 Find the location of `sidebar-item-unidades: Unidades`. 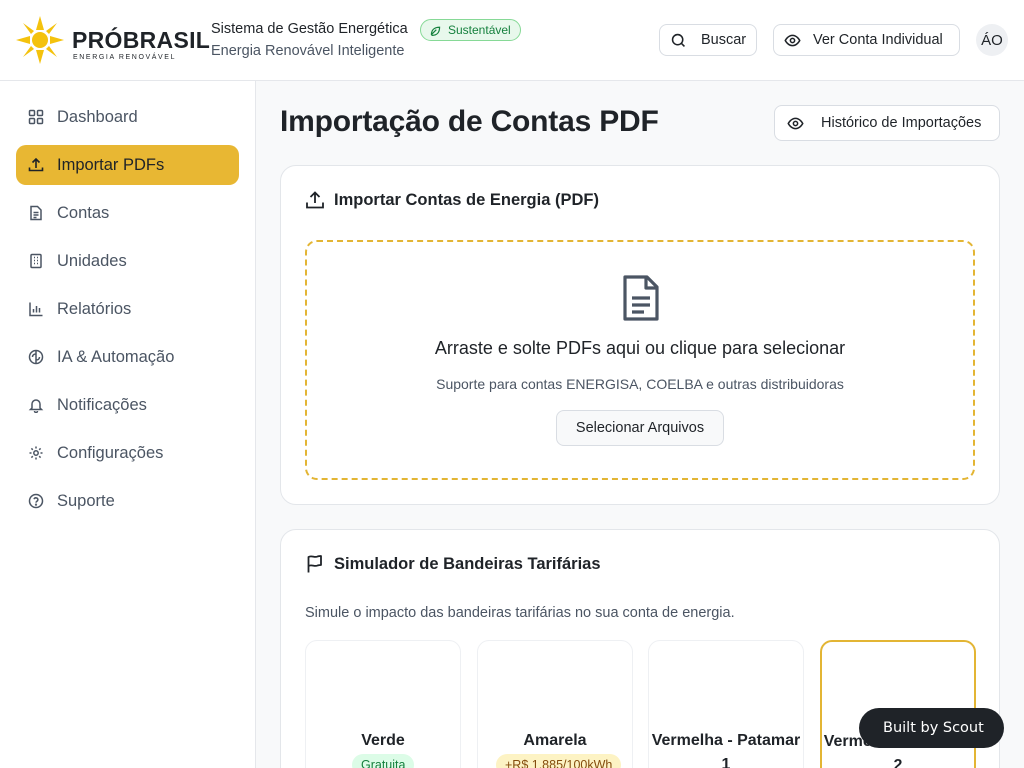

sidebar-item-unidades: Unidades is located at coordinates (127, 261).